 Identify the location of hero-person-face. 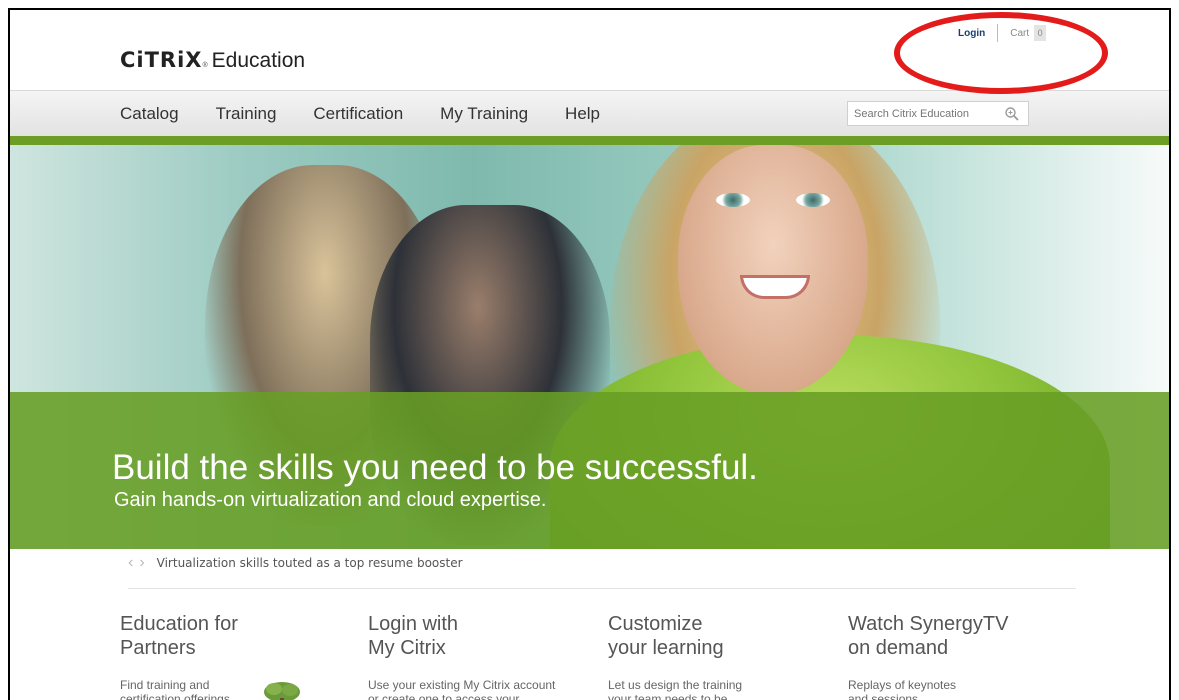
(773, 270).